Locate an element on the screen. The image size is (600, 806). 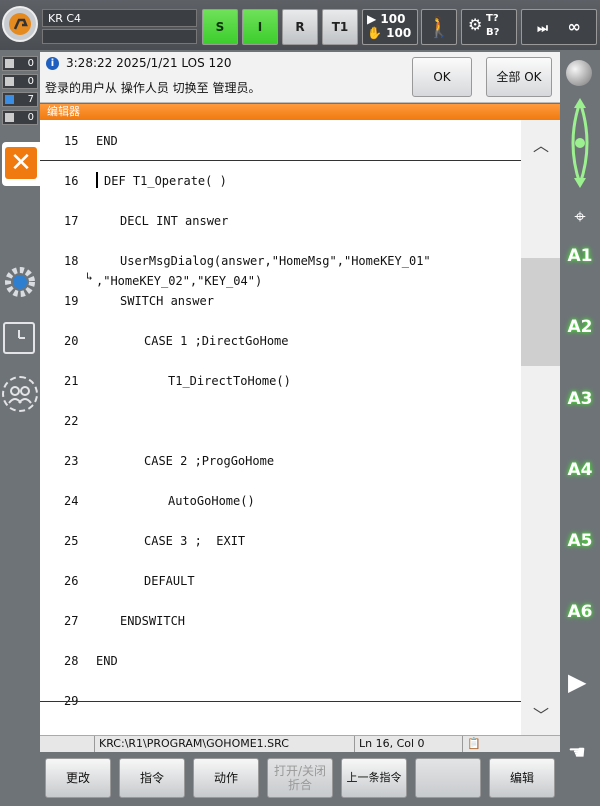
line-code: DEF T1_Operate( ) is located at coordinates (165, 181).